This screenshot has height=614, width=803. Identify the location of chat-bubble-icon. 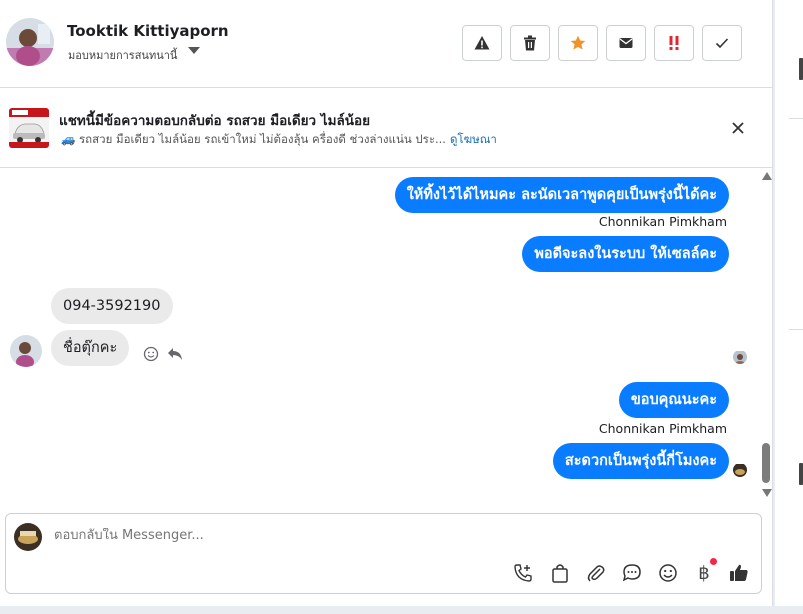
(631, 573).